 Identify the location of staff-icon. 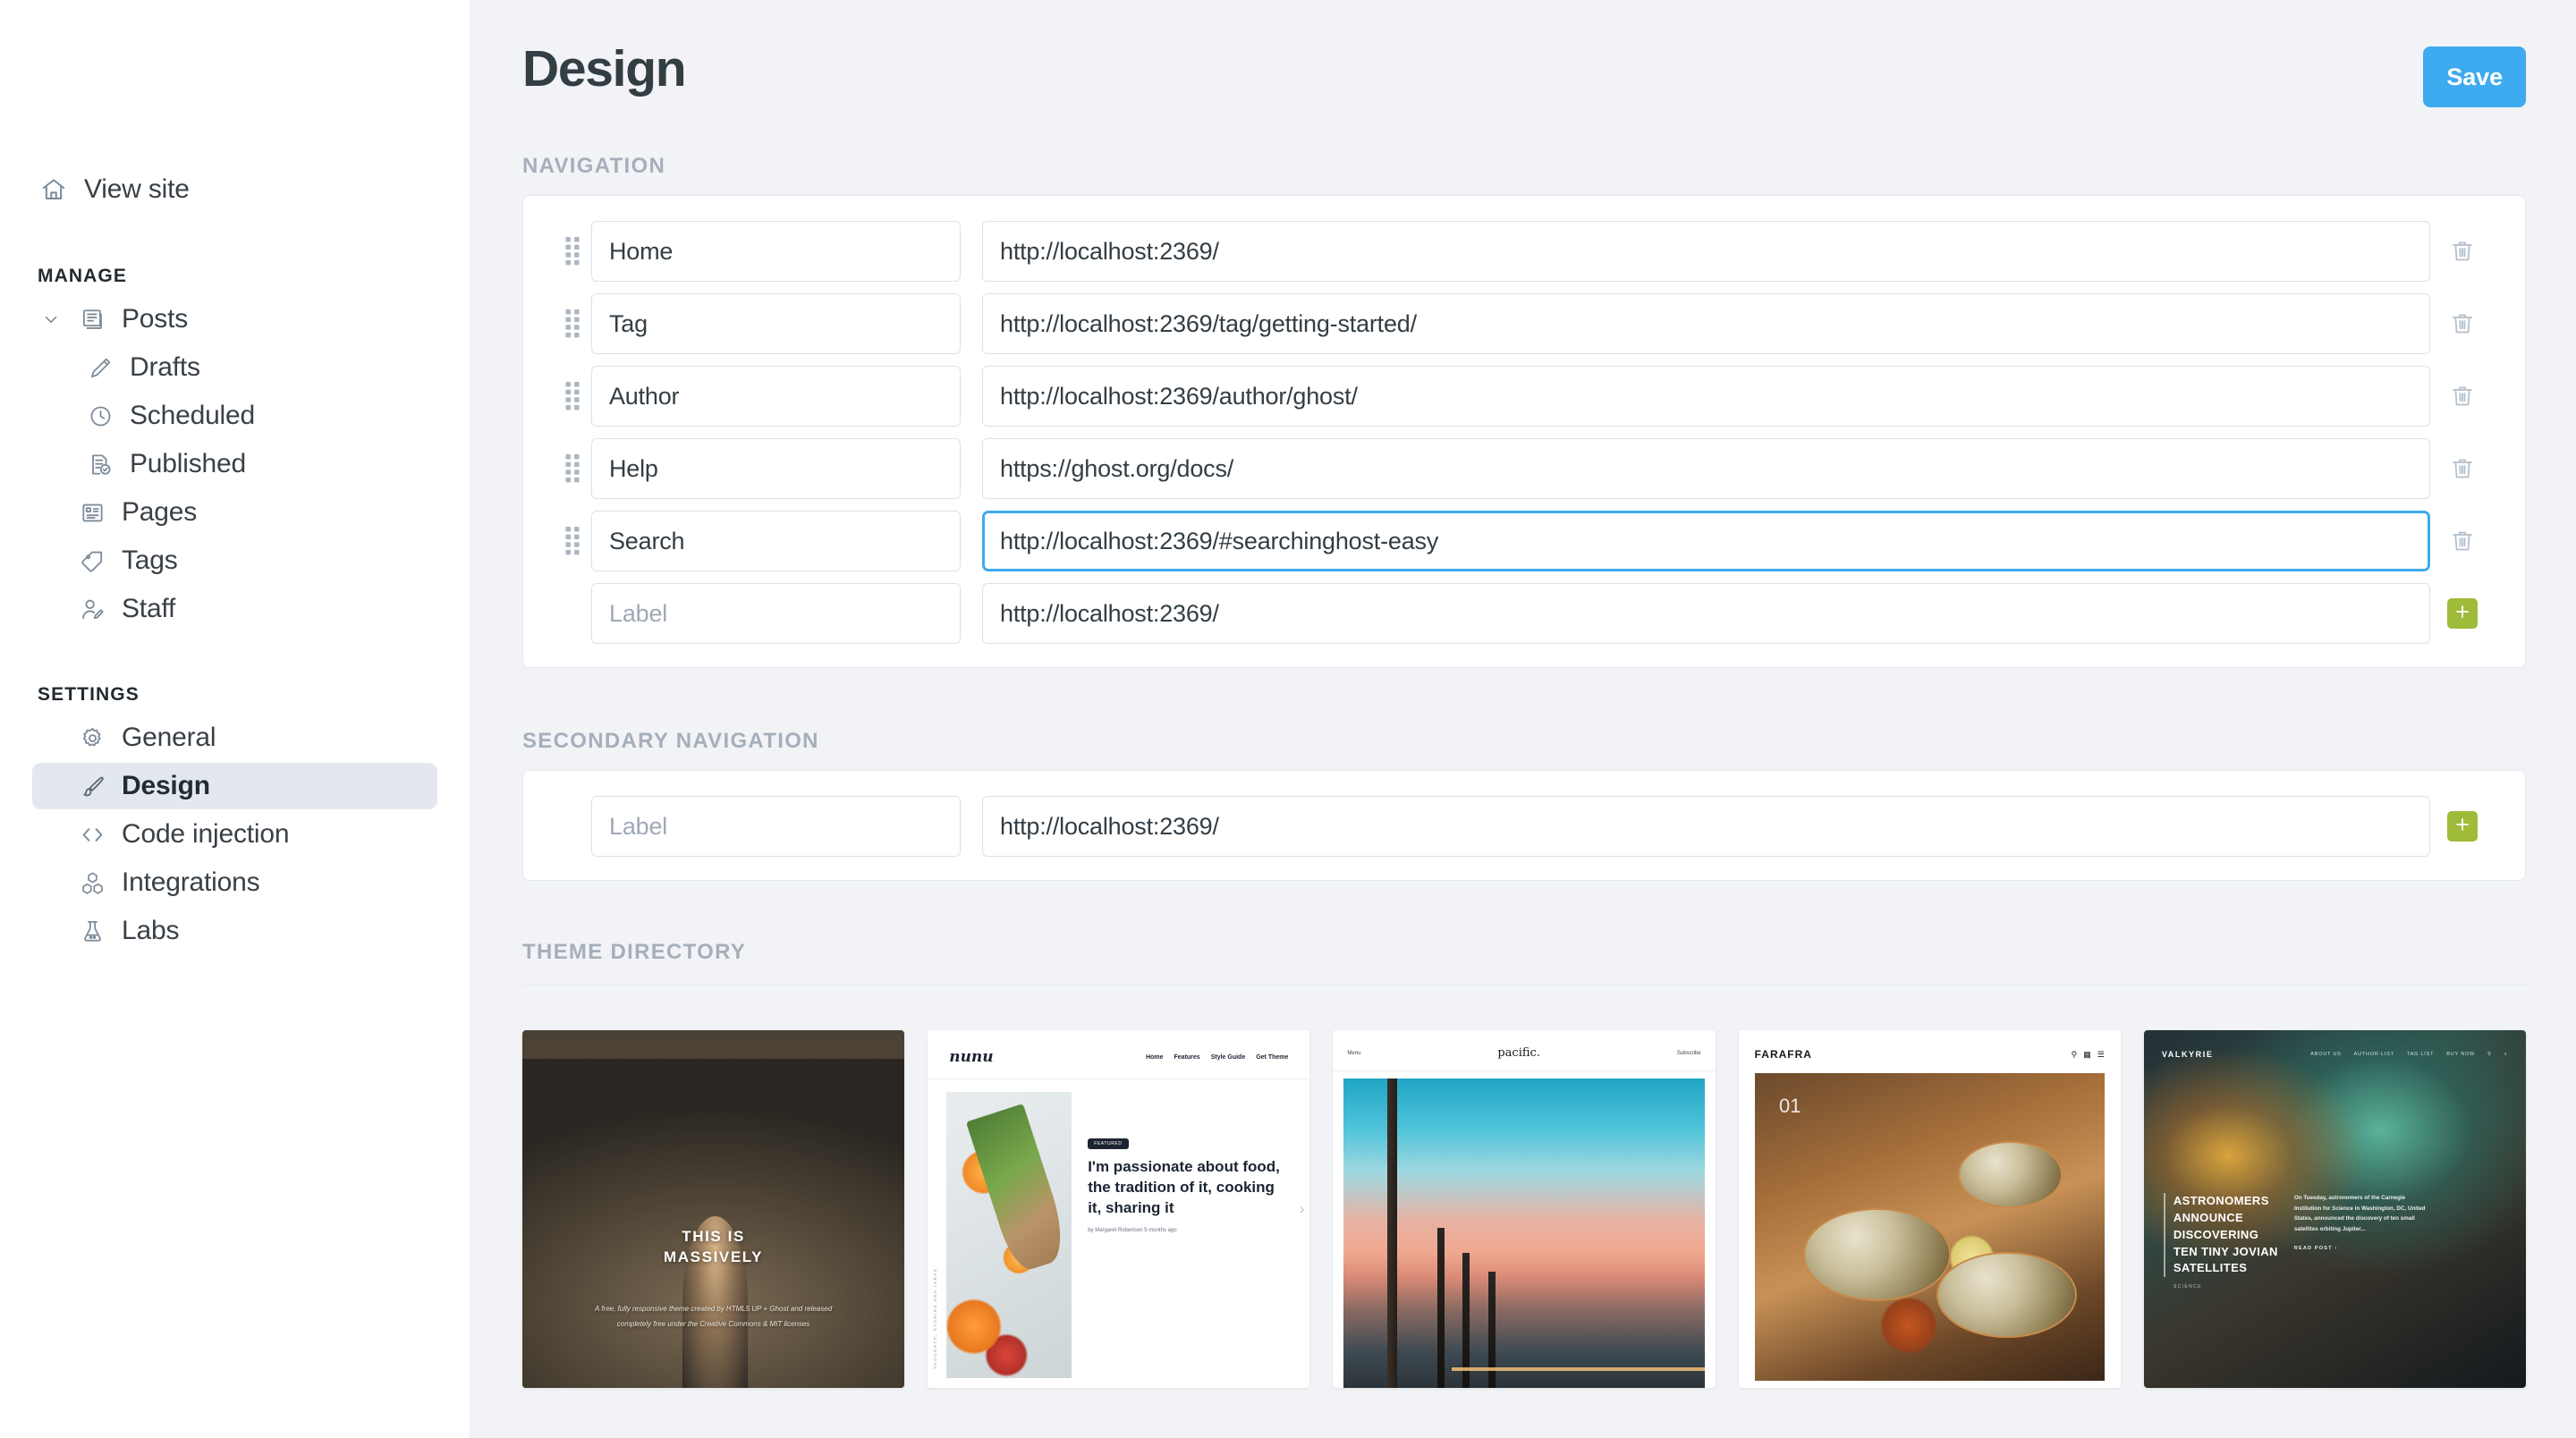
(92, 609).